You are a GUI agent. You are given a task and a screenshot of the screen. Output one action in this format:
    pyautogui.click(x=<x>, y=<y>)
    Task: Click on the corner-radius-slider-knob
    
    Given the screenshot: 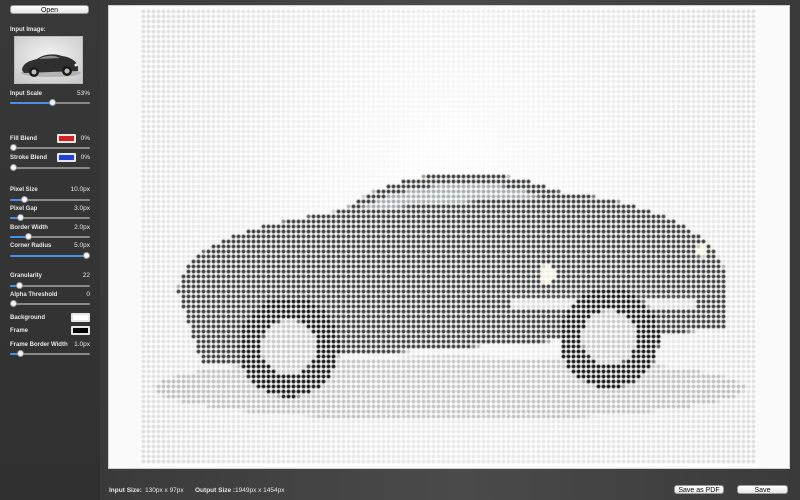 What is the action you would take?
    pyautogui.click(x=86, y=255)
    